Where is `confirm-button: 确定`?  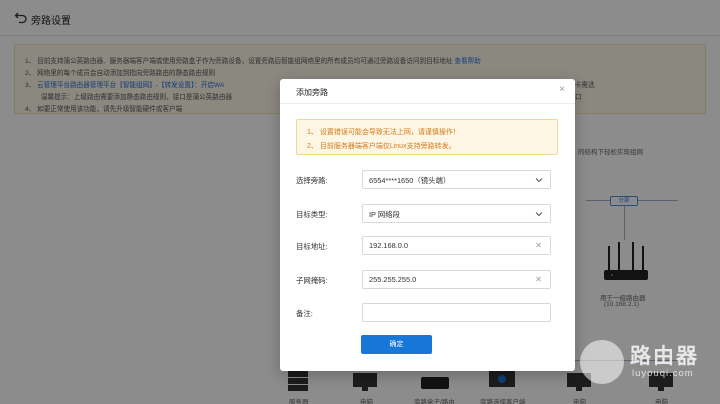
confirm-button: 确定 is located at coordinates (396, 344).